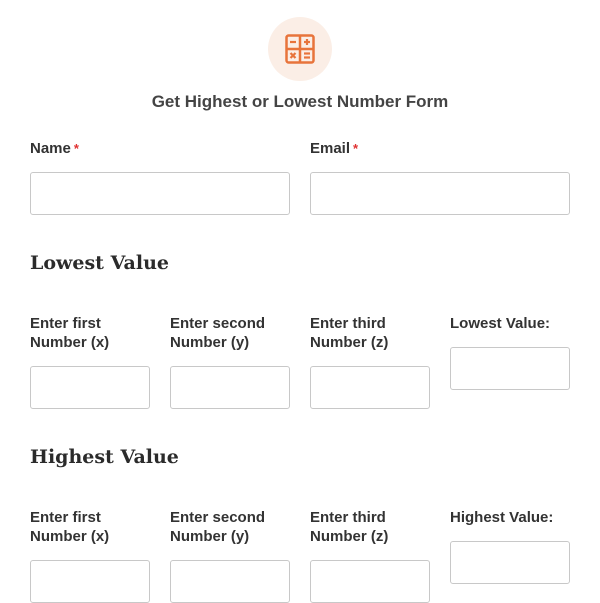  What do you see at coordinates (90, 581) in the screenshot?
I see `highest-x-input` at bounding box center [90, 581].